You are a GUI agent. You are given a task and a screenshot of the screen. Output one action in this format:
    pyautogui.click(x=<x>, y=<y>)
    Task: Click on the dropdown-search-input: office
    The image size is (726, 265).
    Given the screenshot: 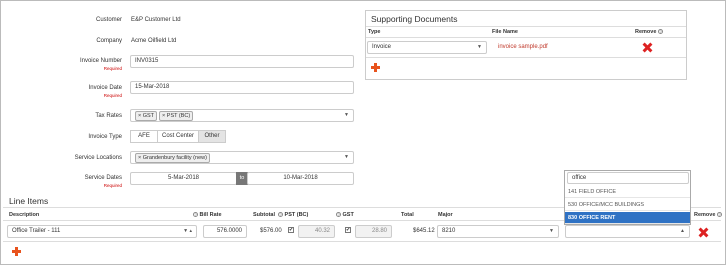 What is the action you would take?
    pyautogui.click(x=628, y=178)
    